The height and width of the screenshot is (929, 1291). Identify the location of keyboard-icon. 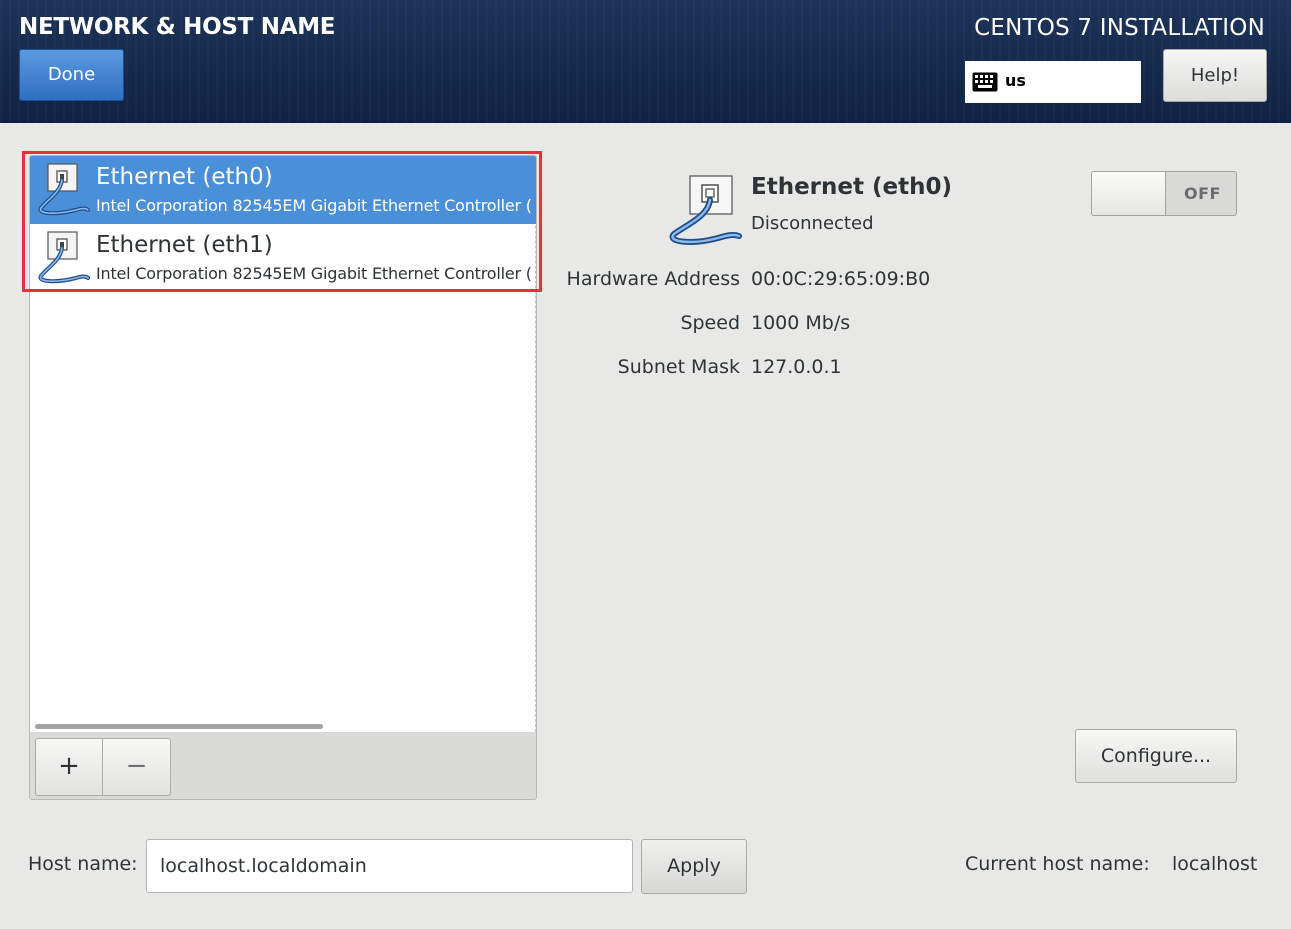
(985, 84).